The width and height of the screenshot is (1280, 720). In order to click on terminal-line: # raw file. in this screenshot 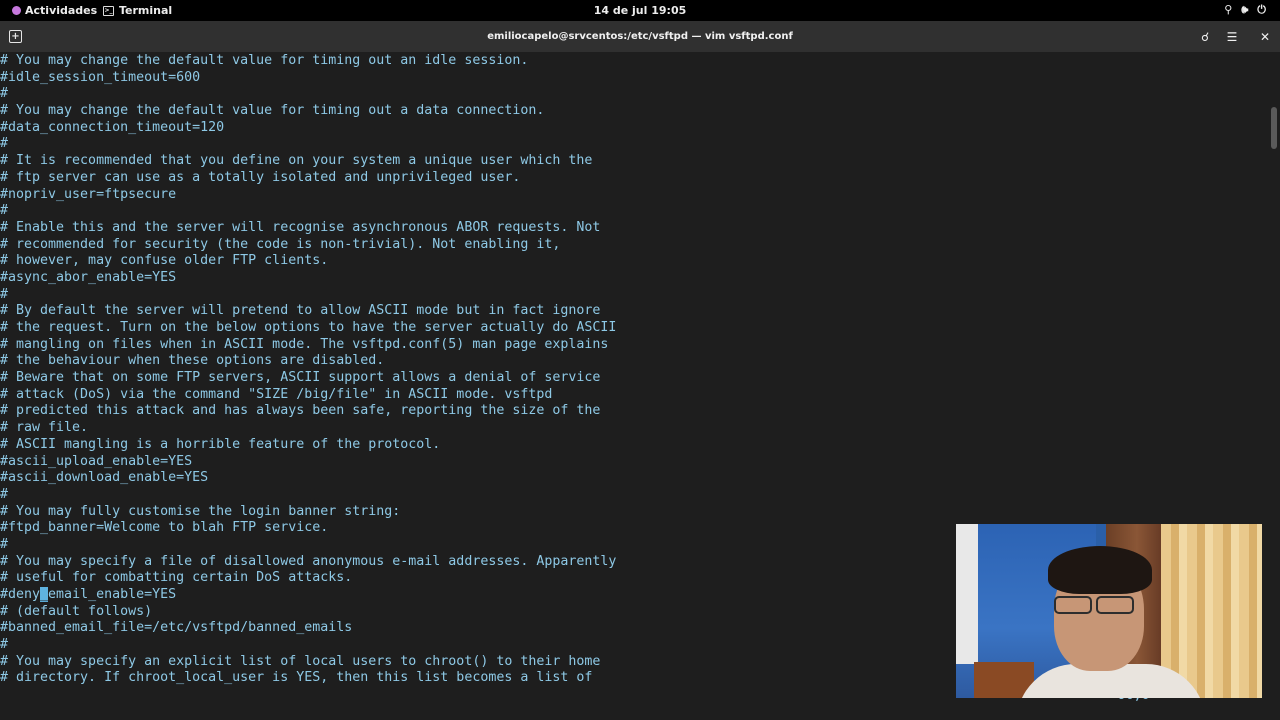, I will do `click(44, 428)`.